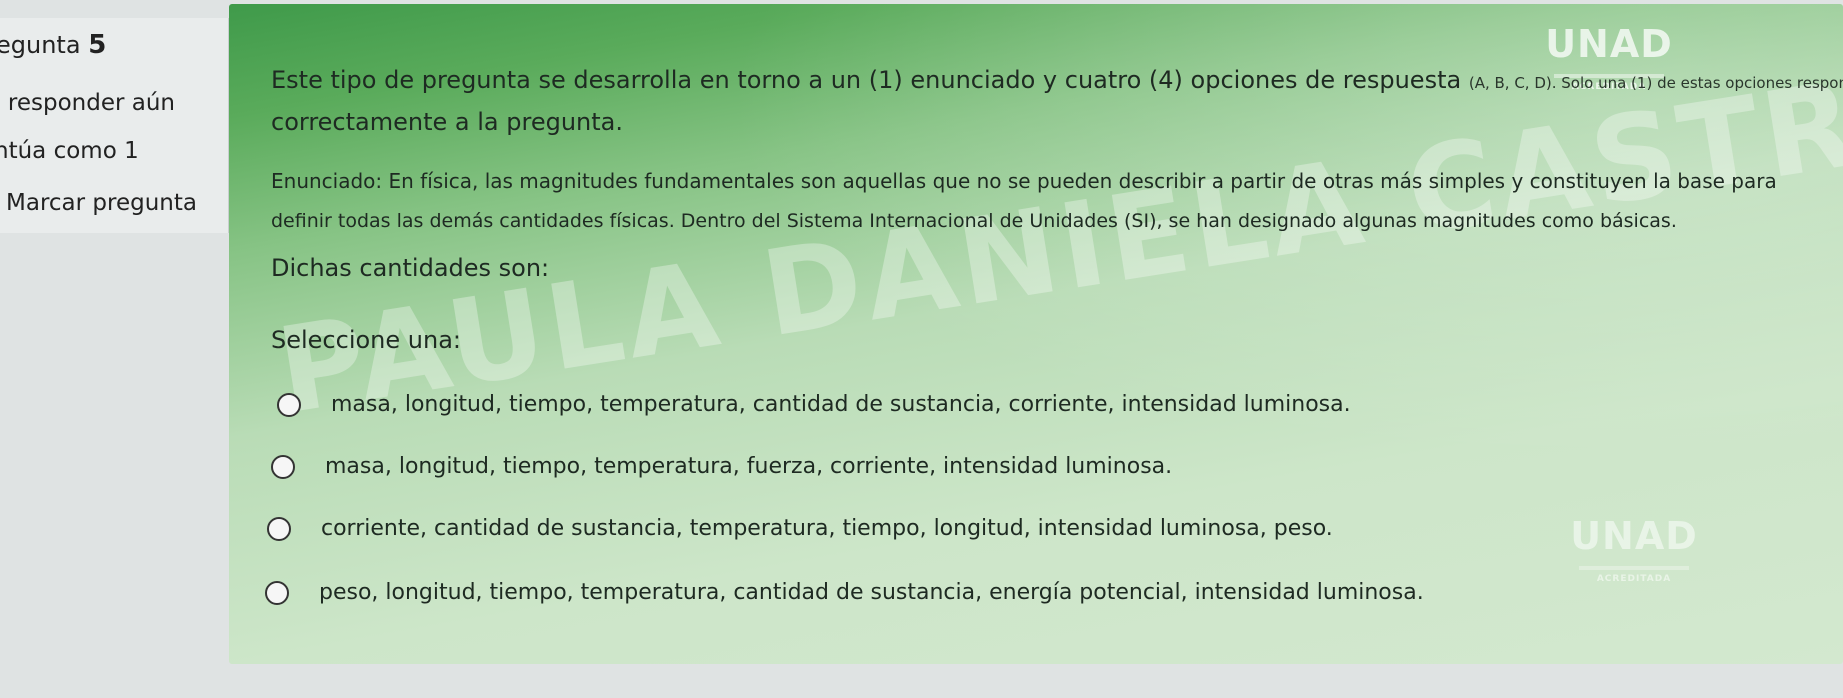  What do you see at coordinates (289, 404) in the screenshot?
I see `radio-button-a` at bounding box center [289, 404].